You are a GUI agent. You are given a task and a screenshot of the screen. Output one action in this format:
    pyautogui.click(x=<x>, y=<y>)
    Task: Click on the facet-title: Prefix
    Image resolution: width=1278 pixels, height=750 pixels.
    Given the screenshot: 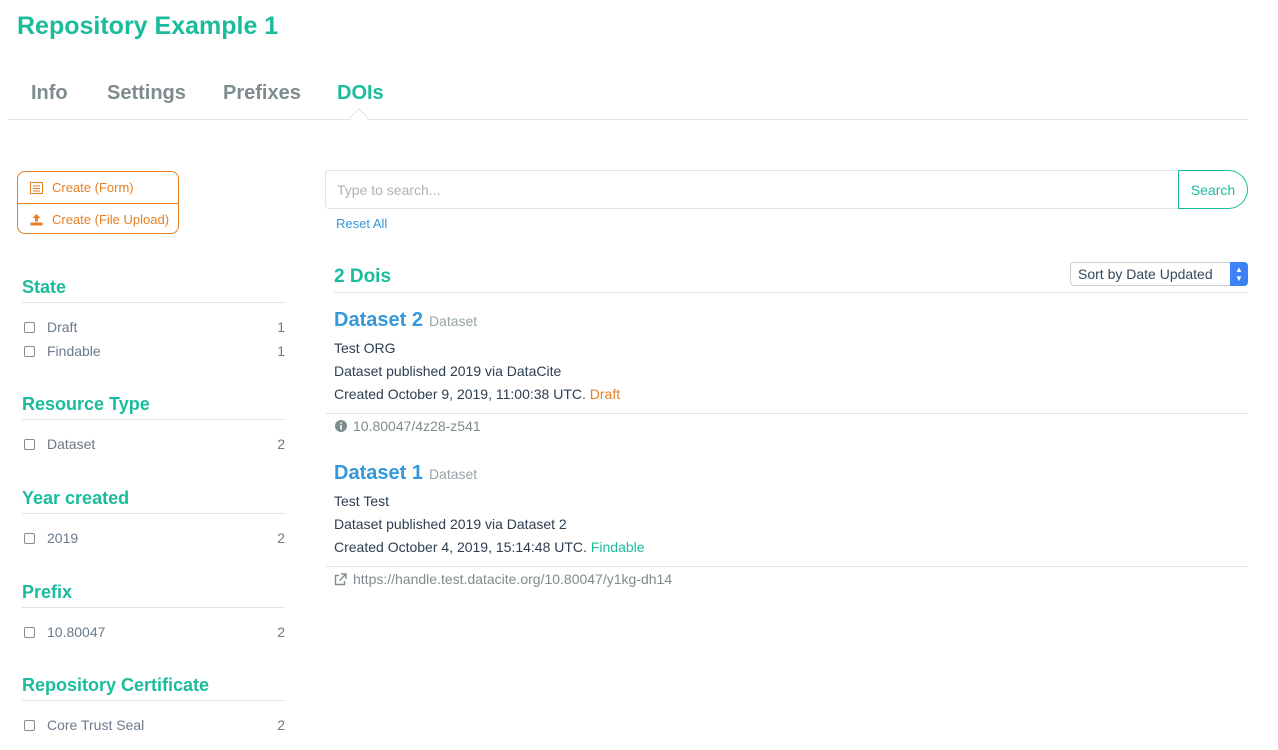 What is the action you would take?
    pyautogui.click(x=153, y=595)
    